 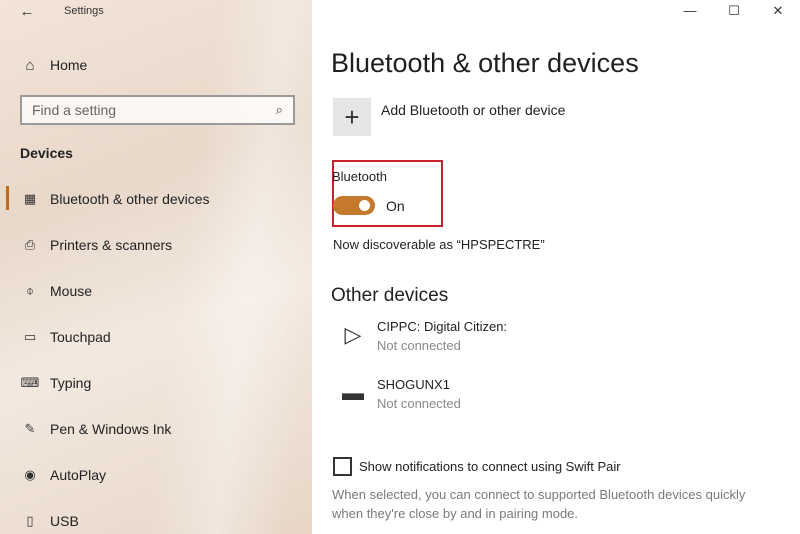 I want to click on plus-icon: +, so click(x=352, y=117).